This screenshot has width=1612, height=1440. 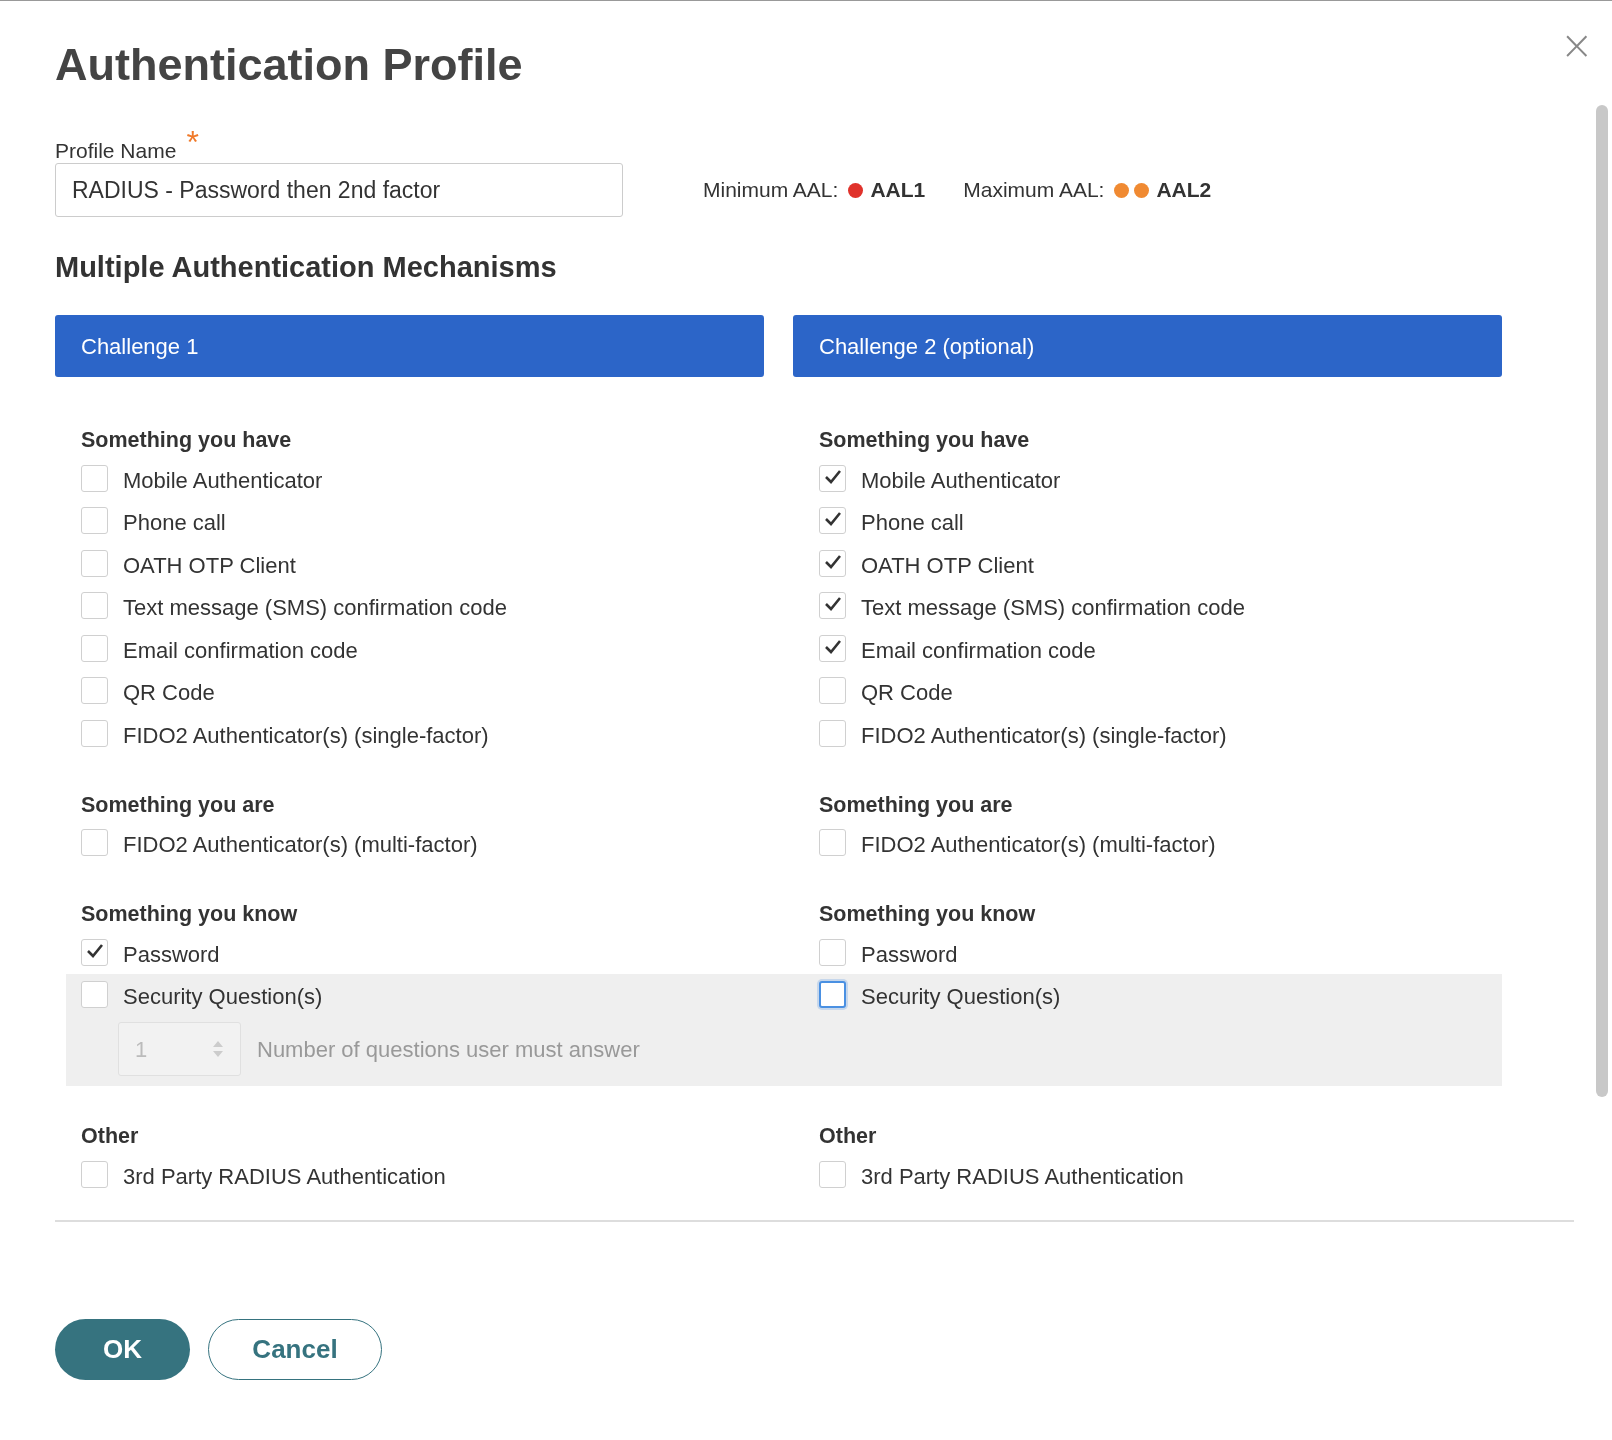 What do you see at coordinates (116, 151) in the screenshot?
I see `field-label: Profile Name` at bounding box center [116, 151].